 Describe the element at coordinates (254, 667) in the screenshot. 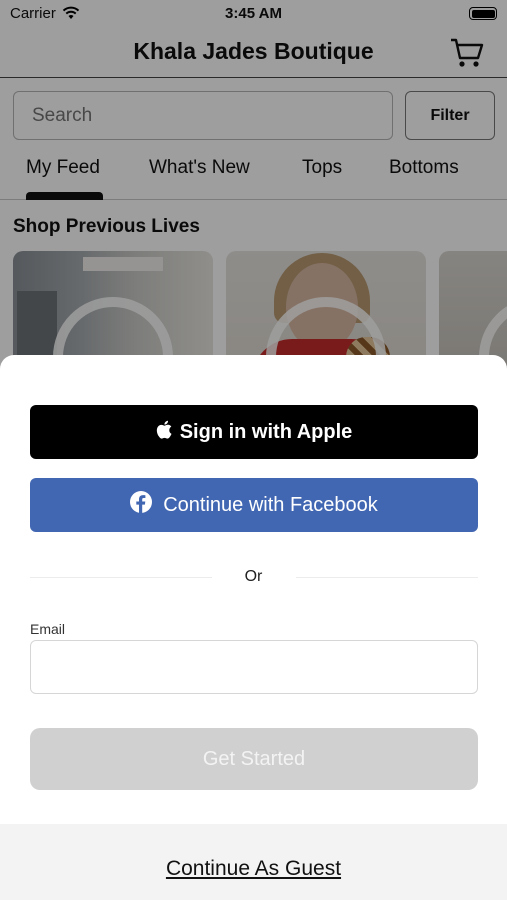

I see `email-field` at that location.